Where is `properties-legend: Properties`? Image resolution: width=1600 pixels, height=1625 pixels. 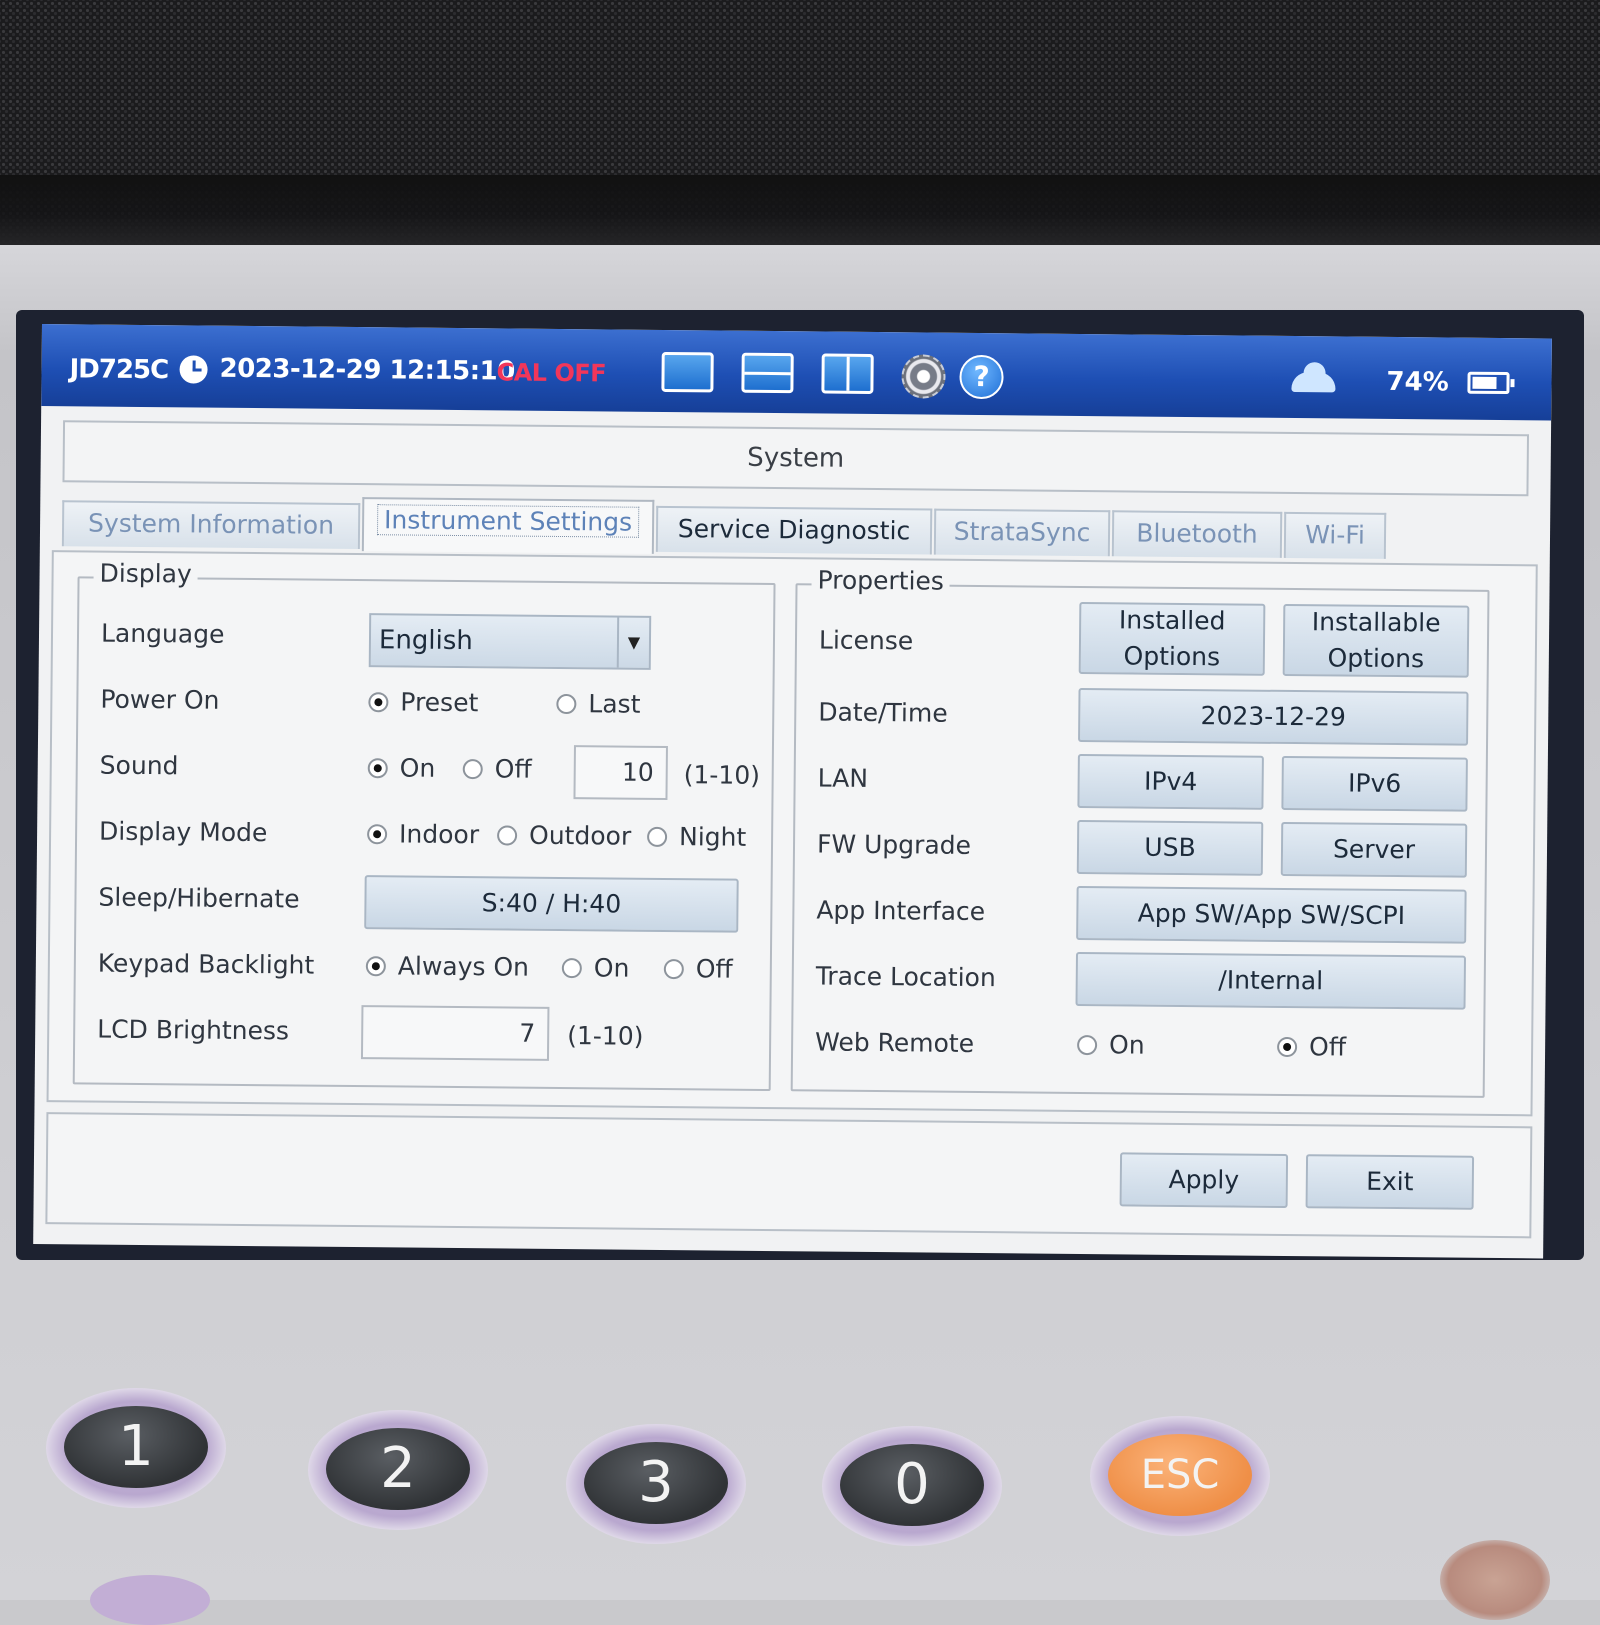
properties-legend: Properties is located at coordinates (881, 580).